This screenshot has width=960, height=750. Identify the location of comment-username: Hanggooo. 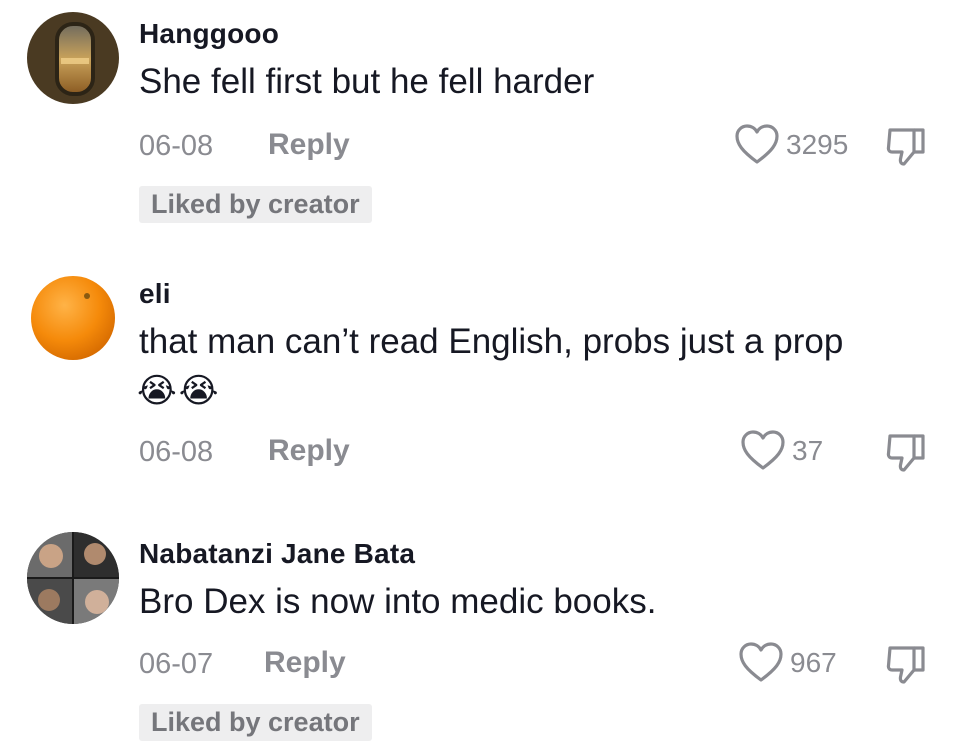
(209, 34).